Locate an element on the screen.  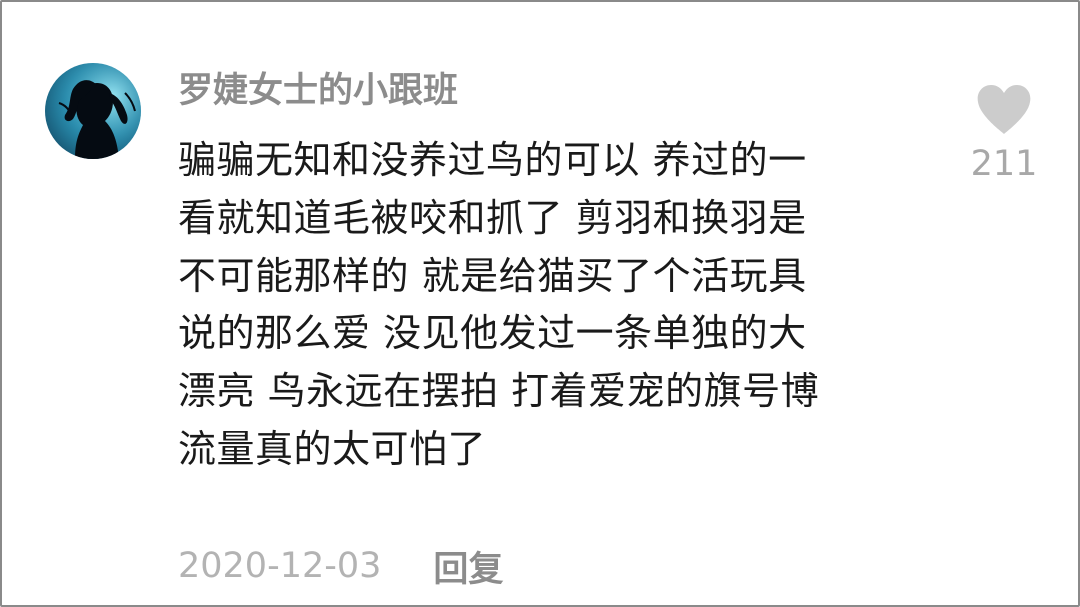
comment-line: 骗骗无知和没养过鸟的可以 养过的一 is located at coordinates (492, 160).